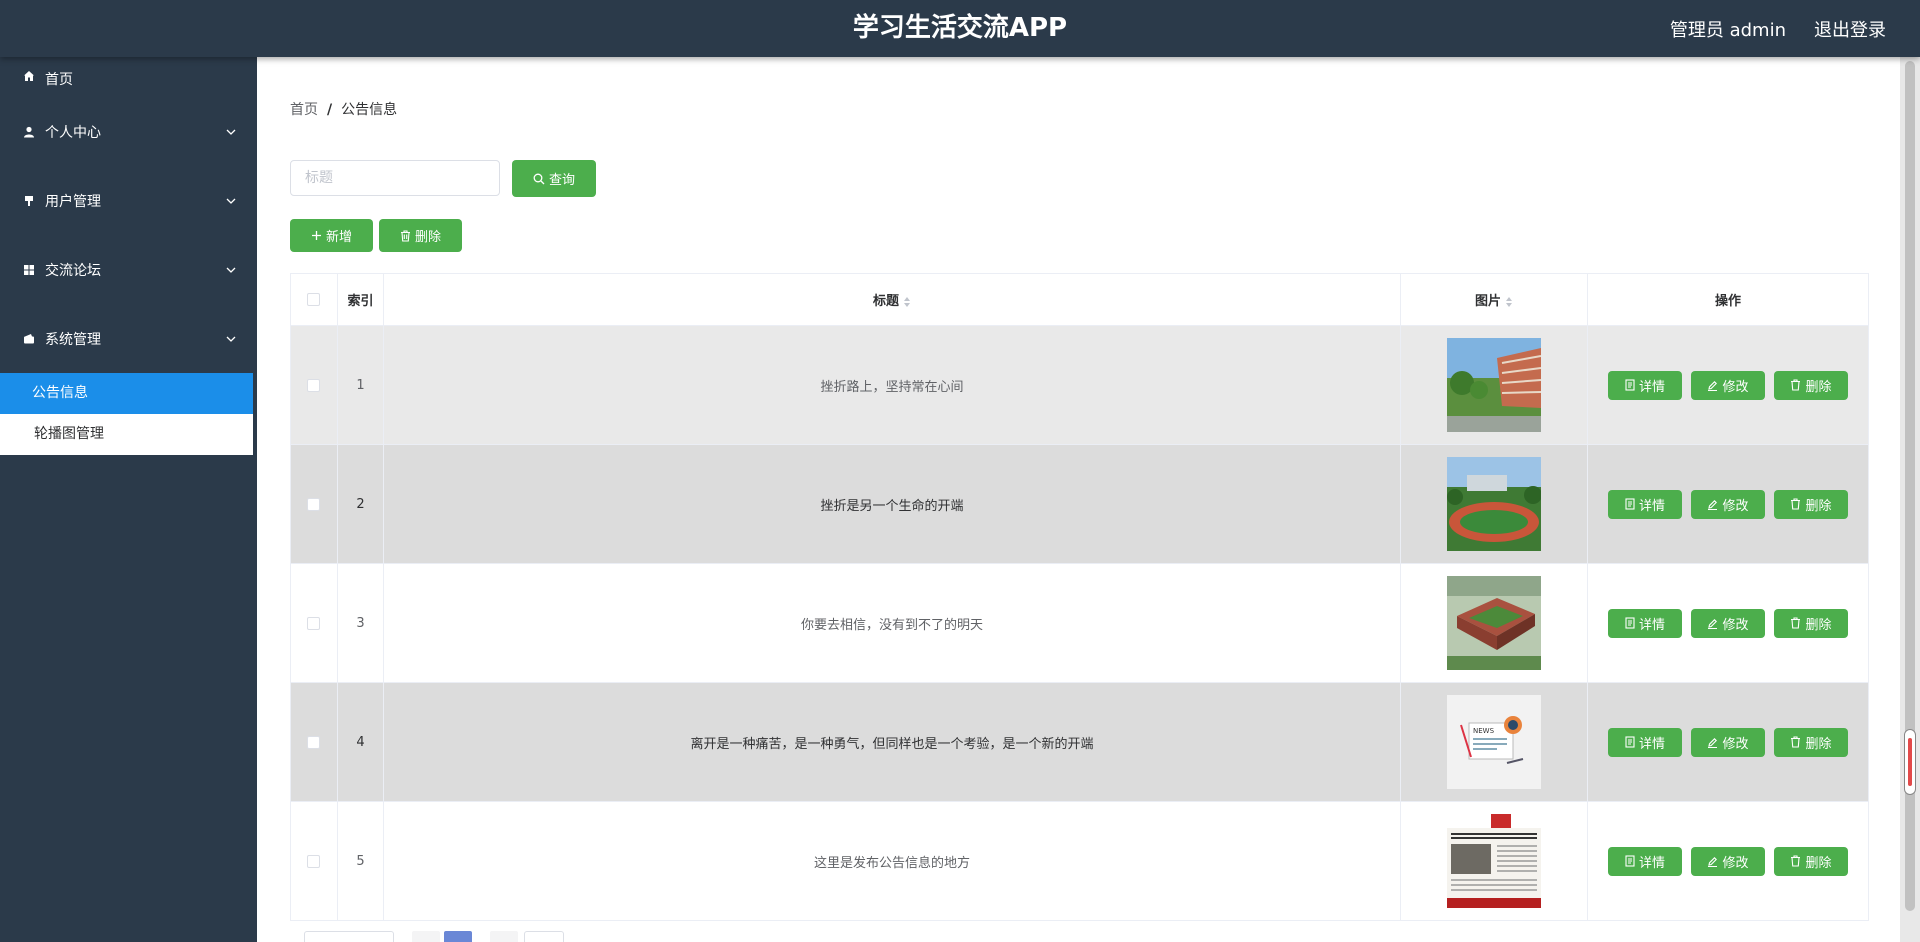 The height and width of the screenshot is (942, 1920). I want to click on sidebar-item-label: 个人中心, so click(73, 132).